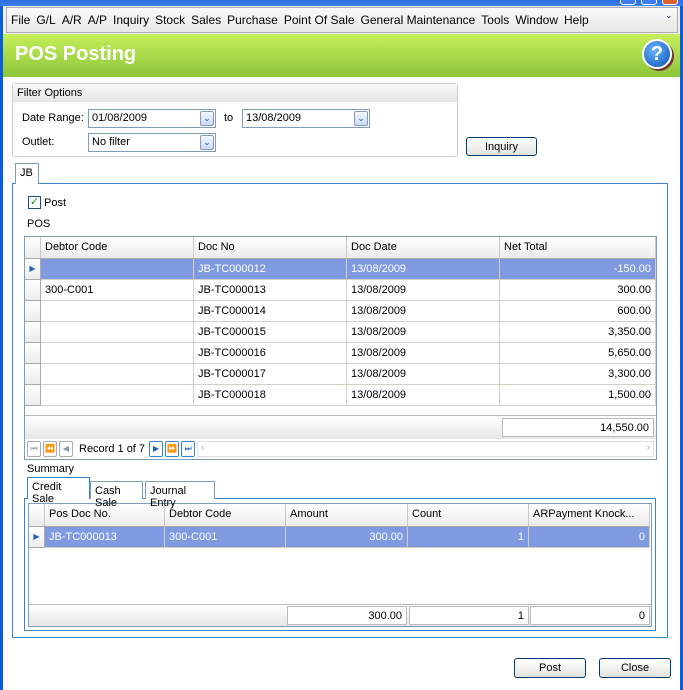 This screenshot has width=683, height=690. What do you see at coordinates (590, 615) in the screenshot?
I see `knock-sum: 0` at bounding box center [590, 615].